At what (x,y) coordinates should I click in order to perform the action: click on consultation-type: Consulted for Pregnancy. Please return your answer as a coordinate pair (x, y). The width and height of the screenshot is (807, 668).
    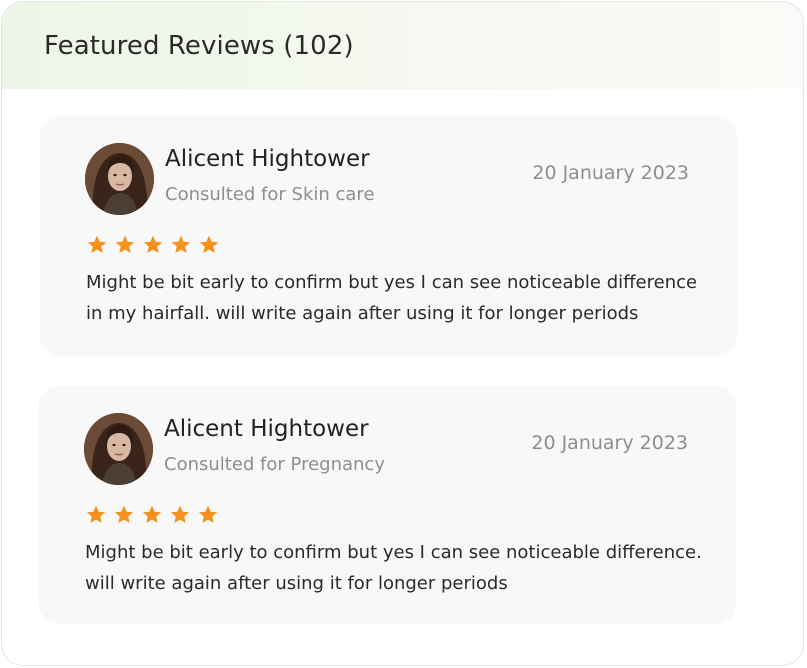
    Looking at the image, I should click on (274, 464).